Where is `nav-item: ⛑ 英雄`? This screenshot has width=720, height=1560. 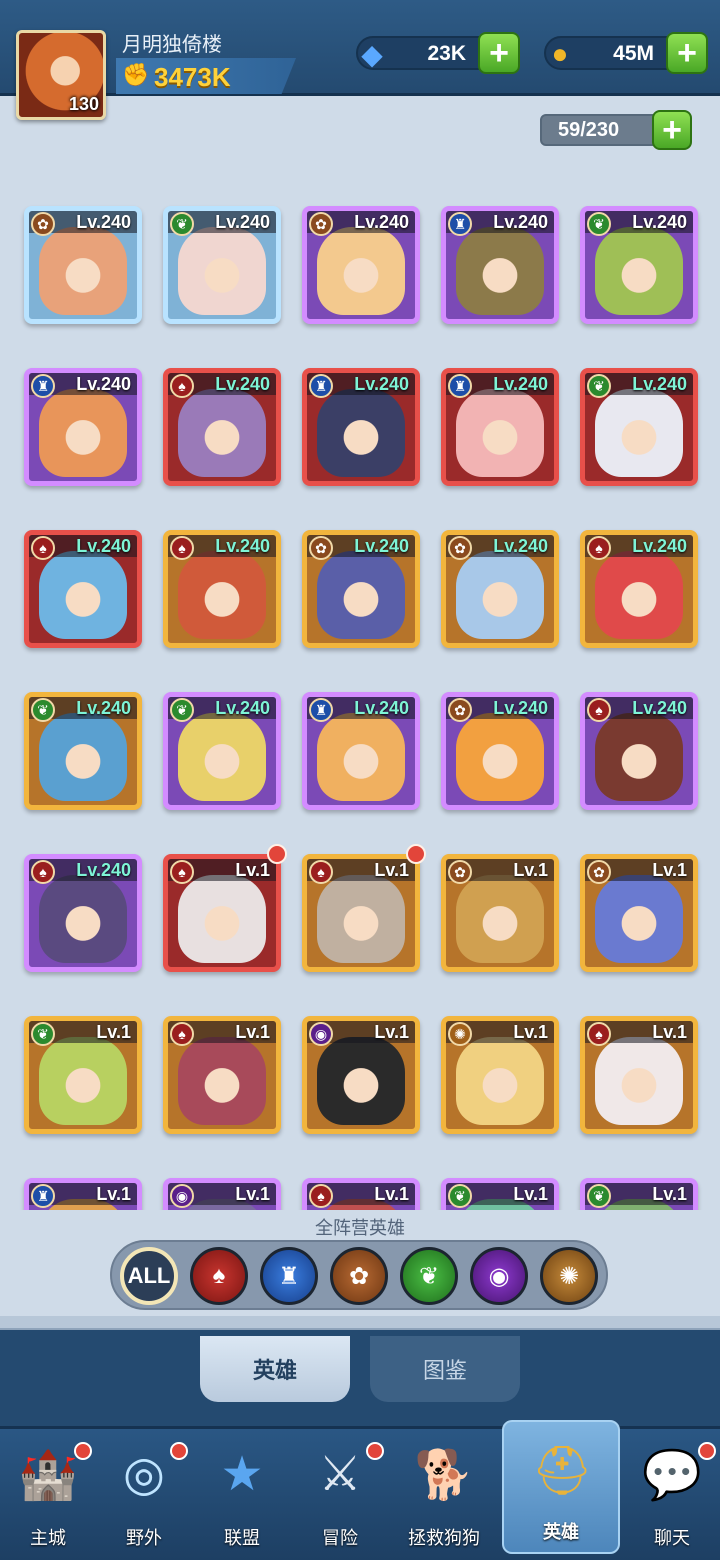 nav-item: ⛑ 英雄 is located at coordinates (561, 1487).